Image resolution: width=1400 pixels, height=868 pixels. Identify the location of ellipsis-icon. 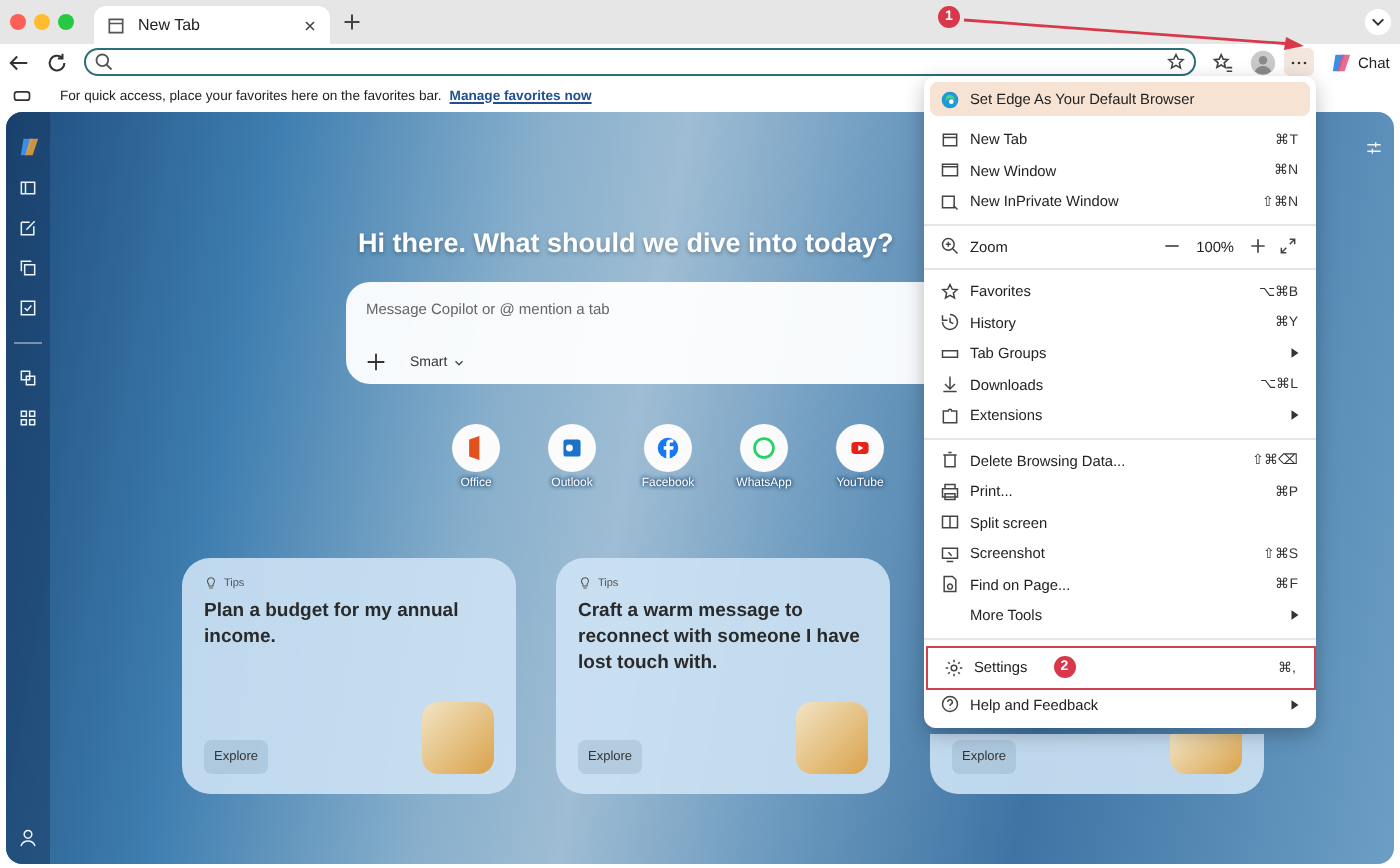
(1299, 62).